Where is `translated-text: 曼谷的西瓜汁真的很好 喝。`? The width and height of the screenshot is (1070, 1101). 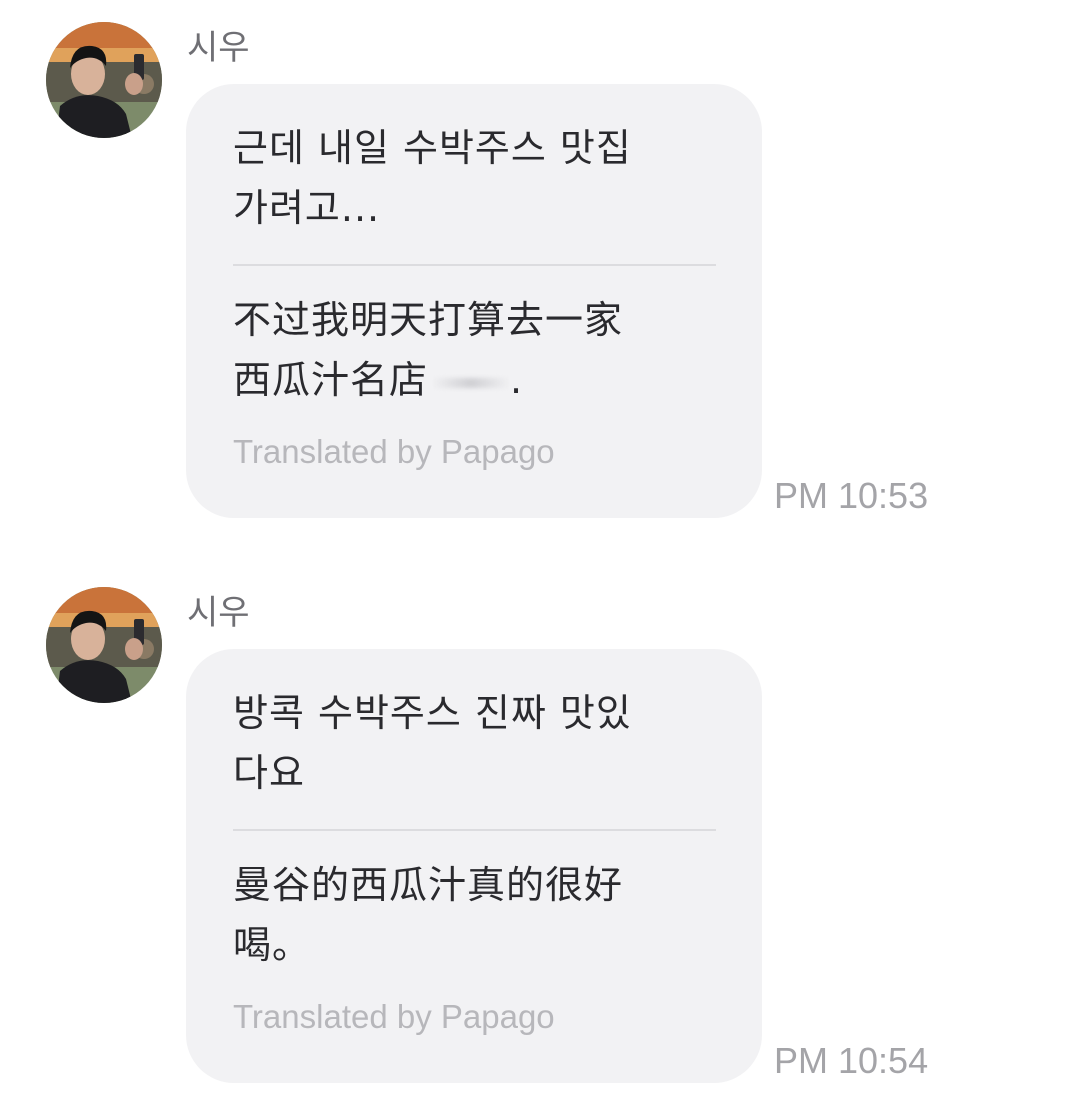
translated-text: 曼谷的西瓜汁真的很好 喝。 is located at coordinates (428, 915).